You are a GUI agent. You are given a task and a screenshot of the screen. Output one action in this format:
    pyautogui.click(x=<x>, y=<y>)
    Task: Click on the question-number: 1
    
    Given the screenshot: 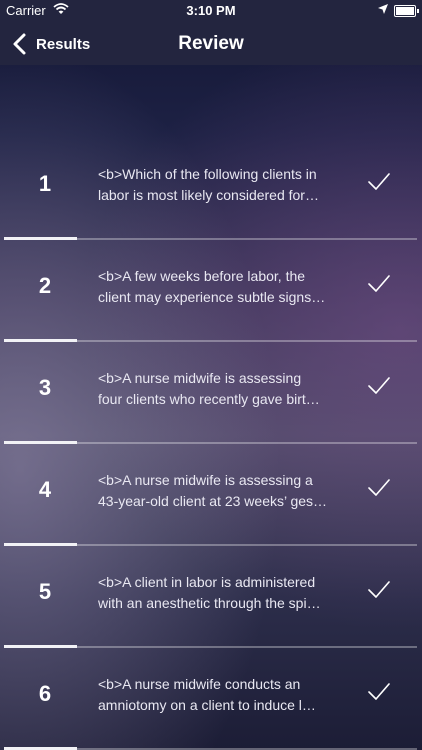 What is the action you would take?
    pyautogui.click(x=45, y=183)
    